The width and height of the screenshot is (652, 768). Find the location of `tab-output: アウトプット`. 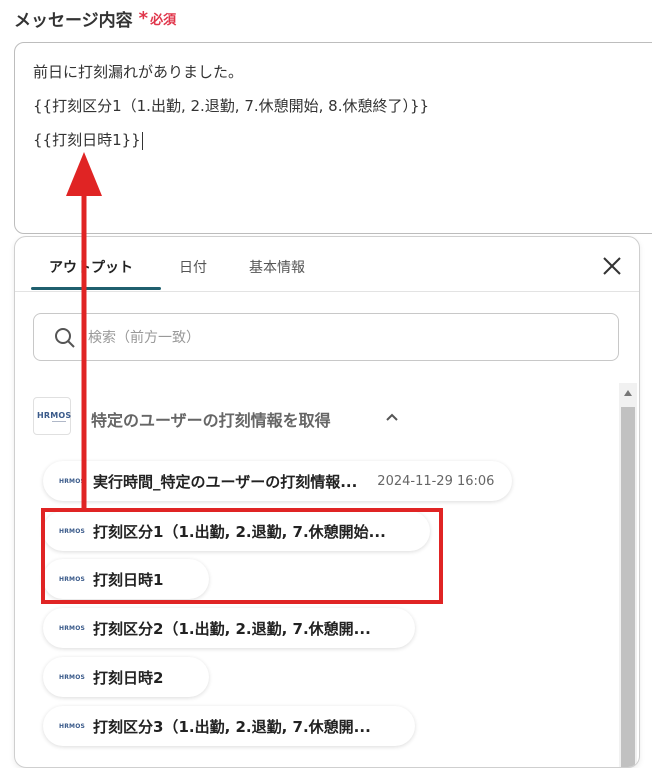

tab-output: アウトプット is located at coordinates (91, 267).